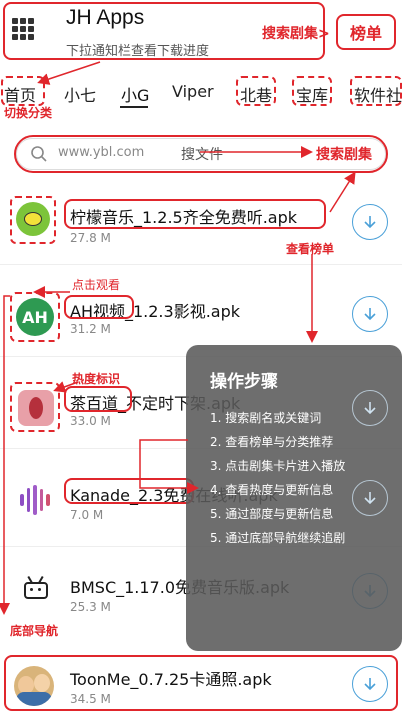  Describe the element at coordinates (171, 678) in the screenshot. I see `app-name-6: ToonMe_0.7.25卡通照.apk` at that location.